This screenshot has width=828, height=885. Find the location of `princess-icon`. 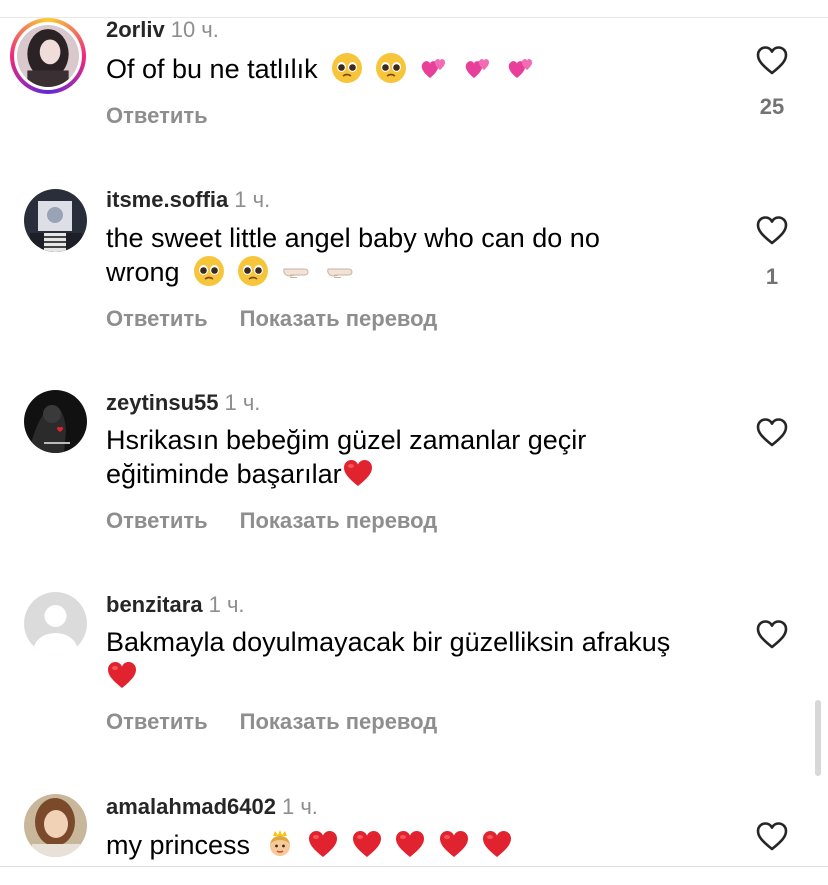

princess-icon is located at coordinates (279, 843).